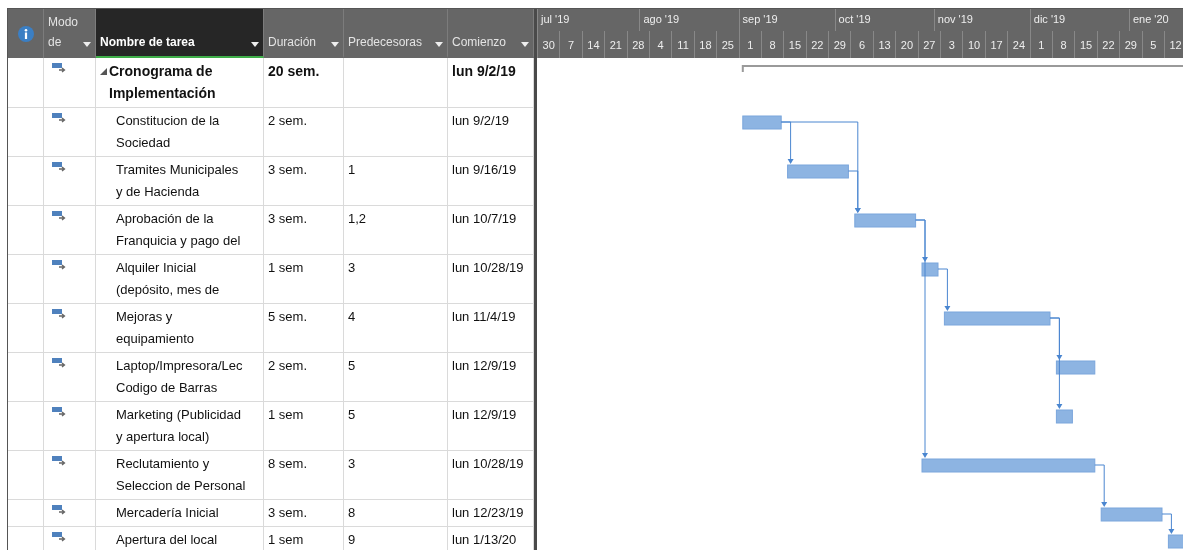 This screenshot has width=1183, height=550. What do you see at coordinates (884, 20) in the screenshot?
I see `month-label: oct '19` at bounding box center [884, 20].